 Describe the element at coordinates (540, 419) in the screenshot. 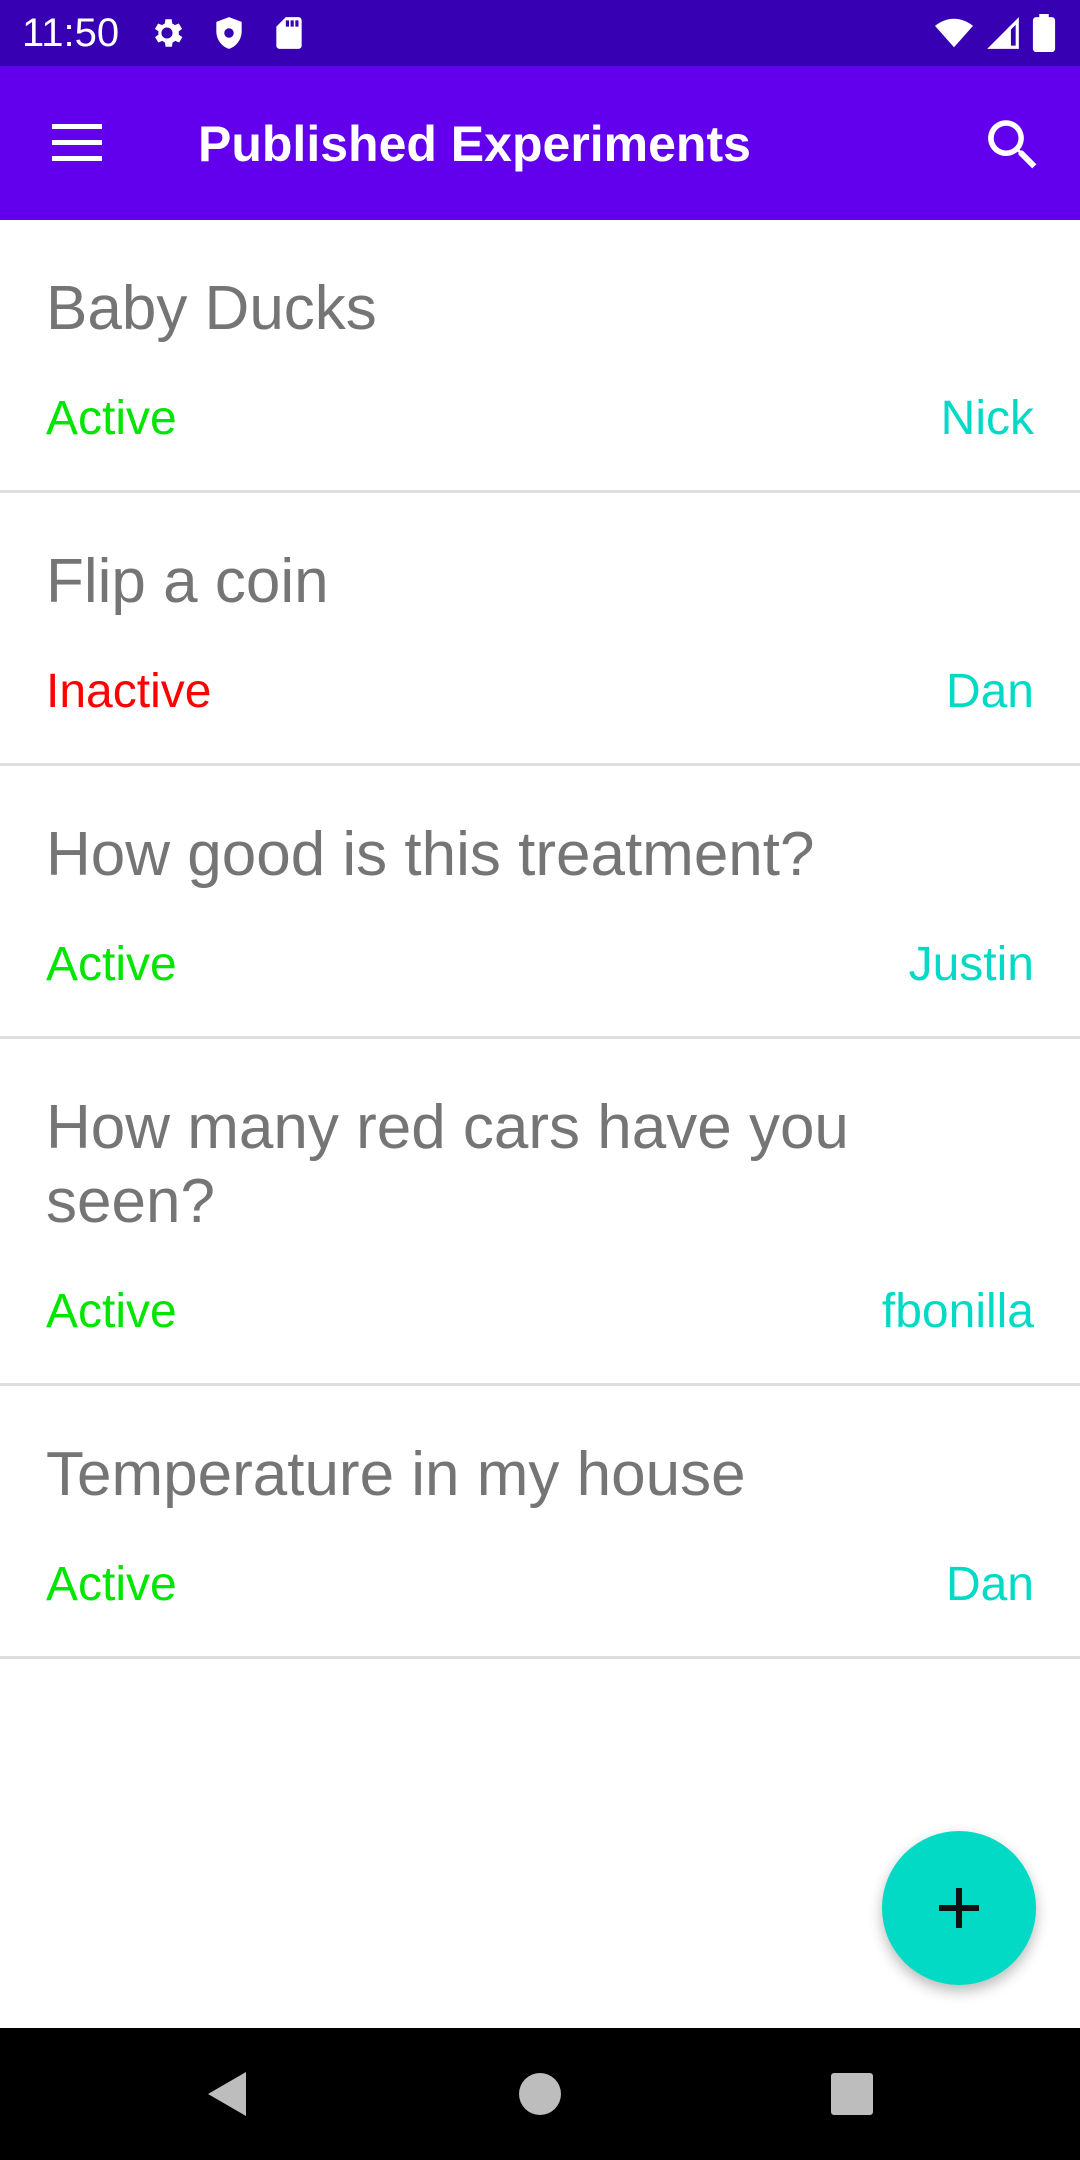

I see `experiment-meta: Active Nick` at that location.